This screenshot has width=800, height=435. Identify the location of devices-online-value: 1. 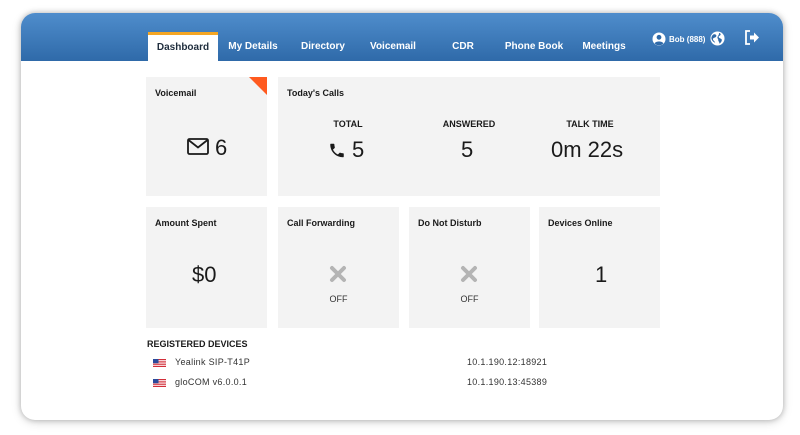
(601, 274).